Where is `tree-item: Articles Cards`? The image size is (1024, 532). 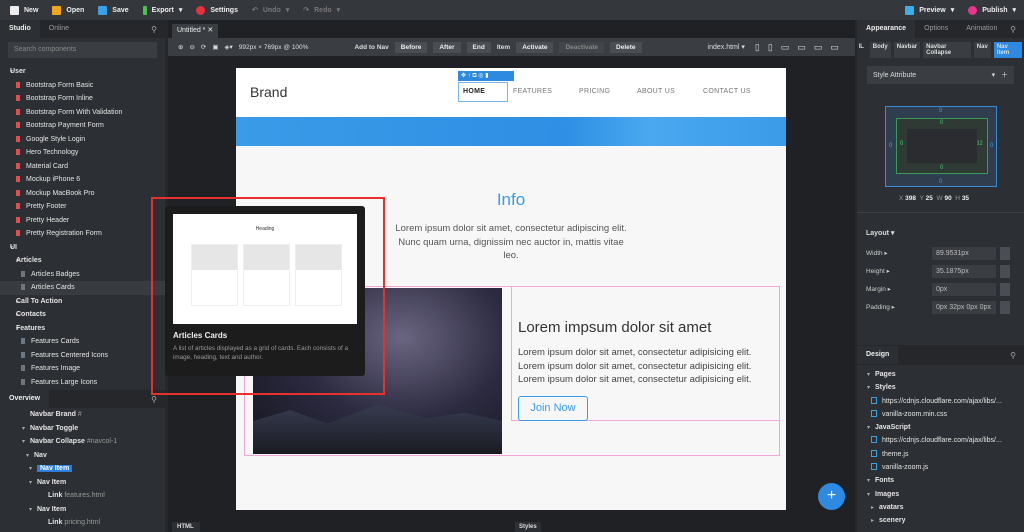 tree-item: Articles Cards is located at coordinates (82, 288).